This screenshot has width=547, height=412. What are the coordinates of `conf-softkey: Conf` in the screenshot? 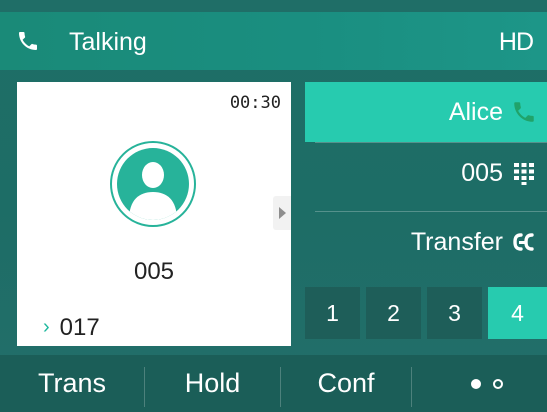 It's located at (346, 383).